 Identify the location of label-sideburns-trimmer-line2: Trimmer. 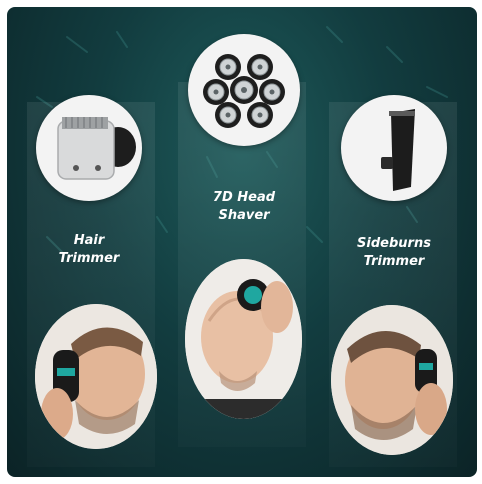
(394, 261).